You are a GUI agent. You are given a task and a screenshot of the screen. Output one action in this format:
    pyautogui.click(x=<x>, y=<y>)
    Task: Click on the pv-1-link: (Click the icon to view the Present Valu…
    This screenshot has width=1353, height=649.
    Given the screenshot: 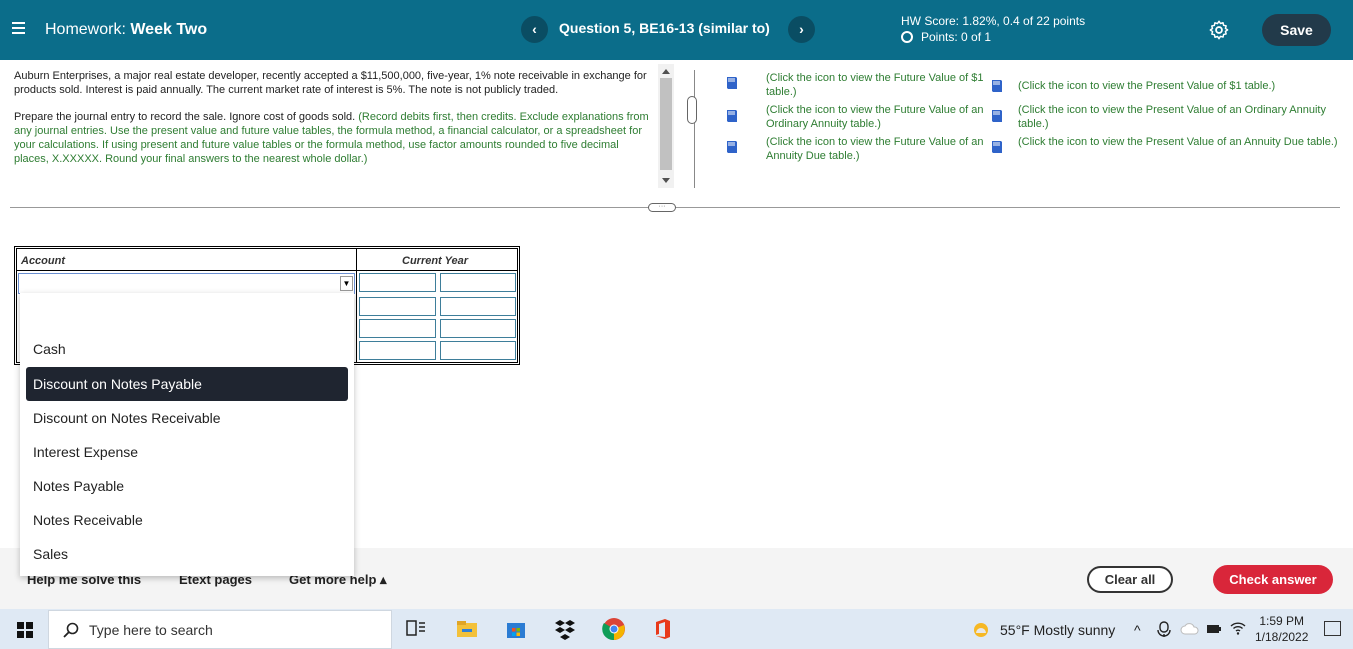 What is the action you would take?
    pyautogui.click(x=1178, y=86)
    